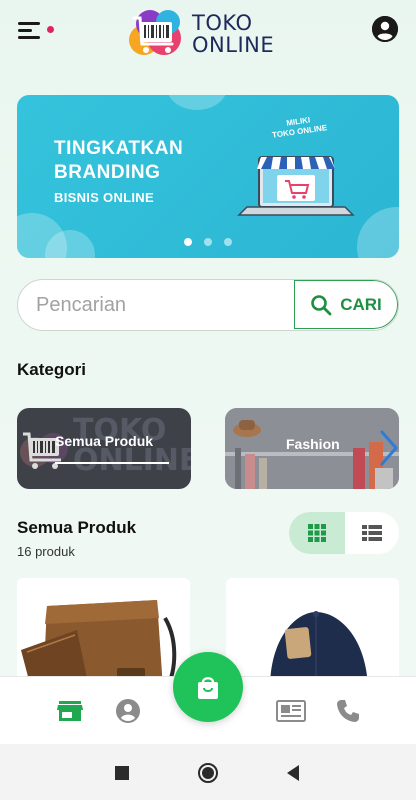 The height and width of the screenshot is (800, 416). What do you see at coordinates (118, 161) in the screenshot?
I see `banner-title: TINGKATKAN BRANDING` at bounding box center [118, 161].